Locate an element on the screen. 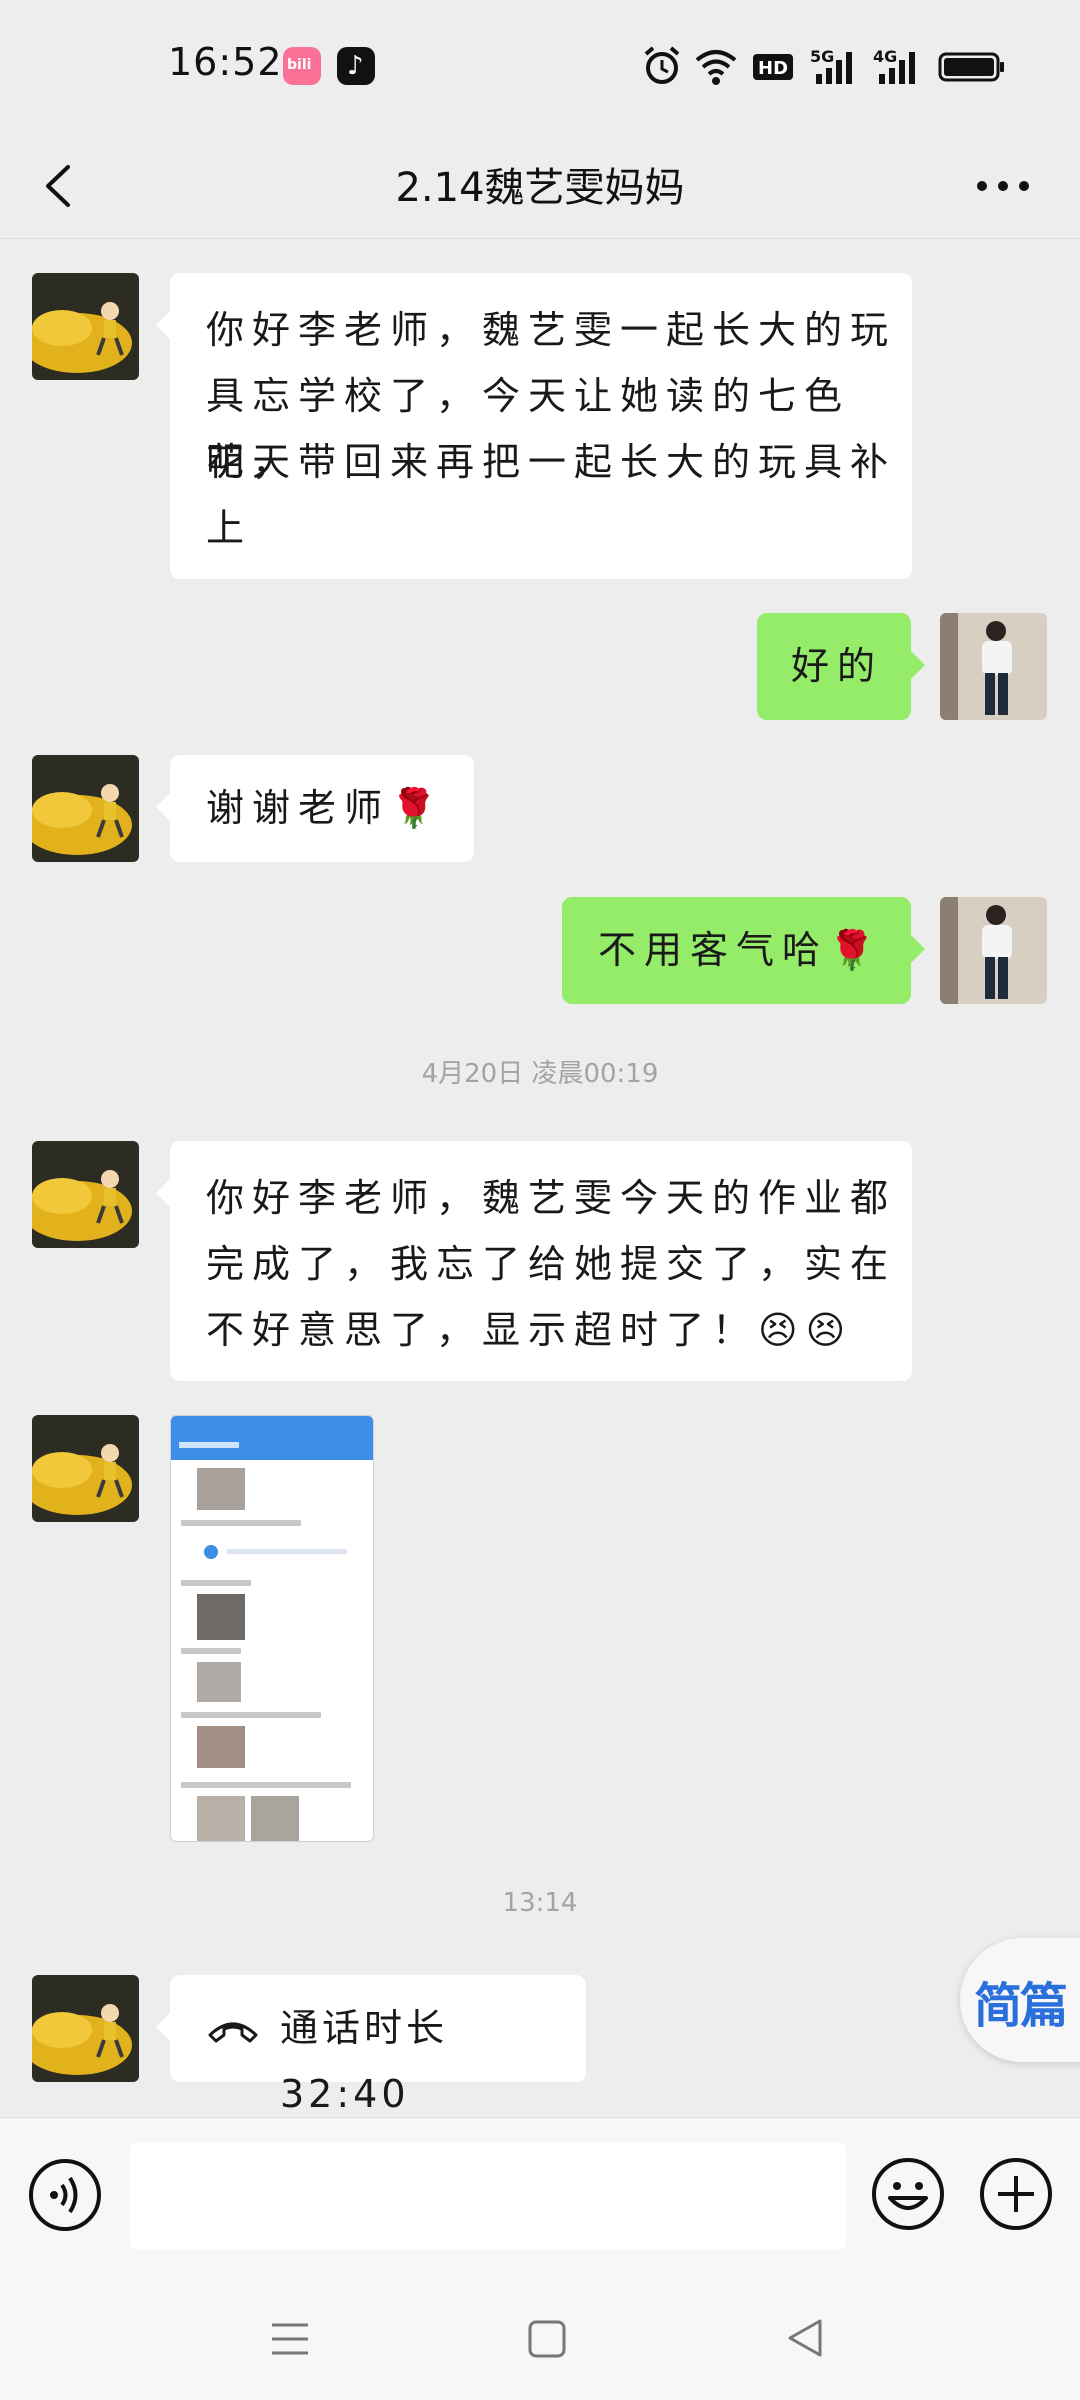 The height and width of the screenshot is (2400, 1080). message-line: 明天带回来再把一起长大的玩具补 is located at coordinates (551, 462).